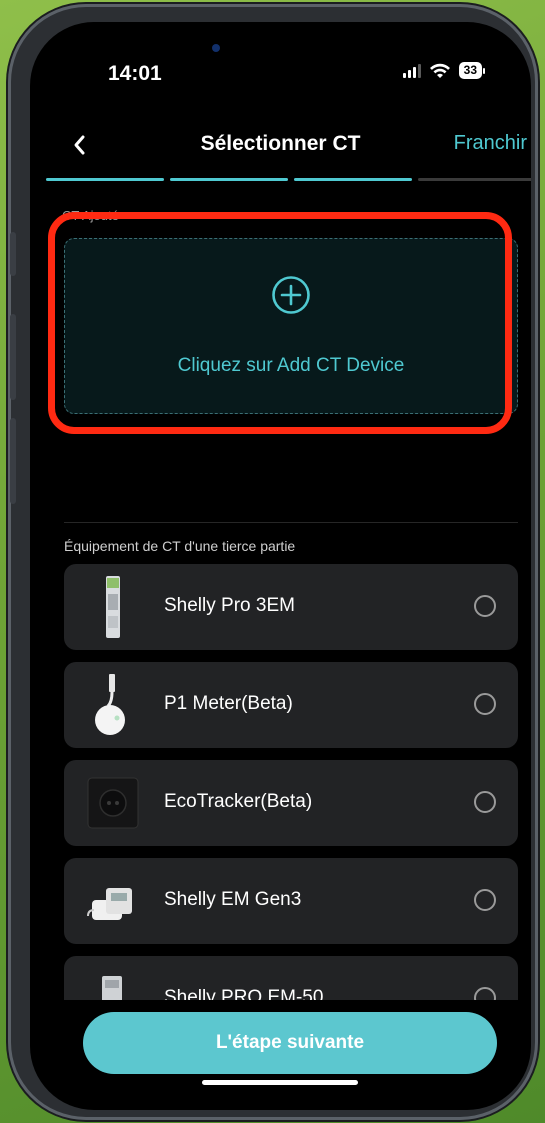 This screenshot has width=545, height=1123. What do you see at coordinates (291, 978) in the screenshot?
I see `device-item-shelly-pro-em-50: Shelly PRO EM-50` at bounding box center [291, 978].